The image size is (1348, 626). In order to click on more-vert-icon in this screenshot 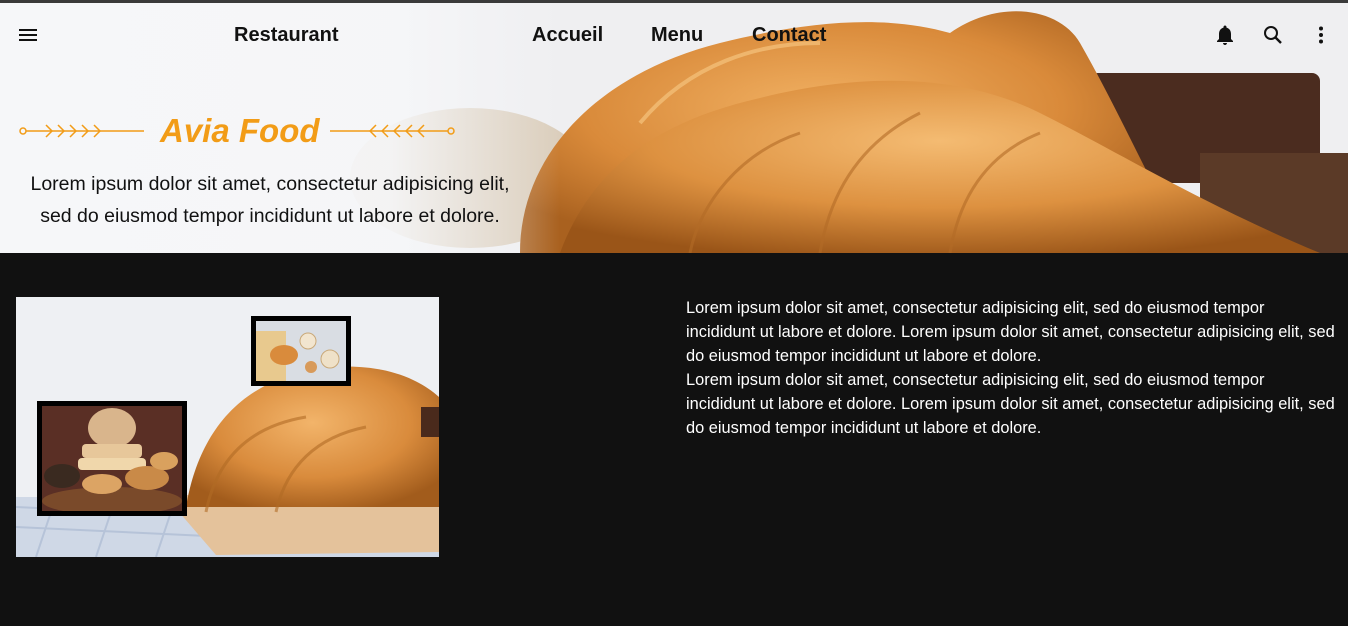, I will do `click(1321, 35)`.